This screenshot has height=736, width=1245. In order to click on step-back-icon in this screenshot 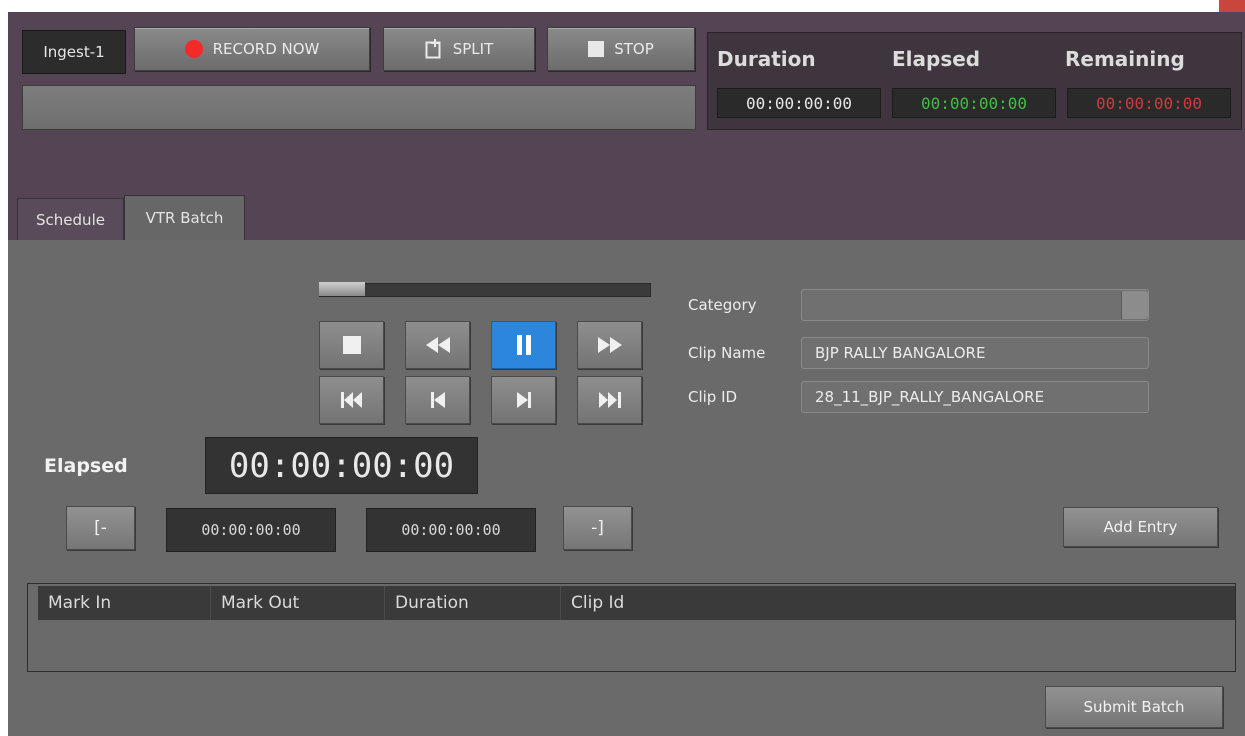, I will do `click(437, 400)`.